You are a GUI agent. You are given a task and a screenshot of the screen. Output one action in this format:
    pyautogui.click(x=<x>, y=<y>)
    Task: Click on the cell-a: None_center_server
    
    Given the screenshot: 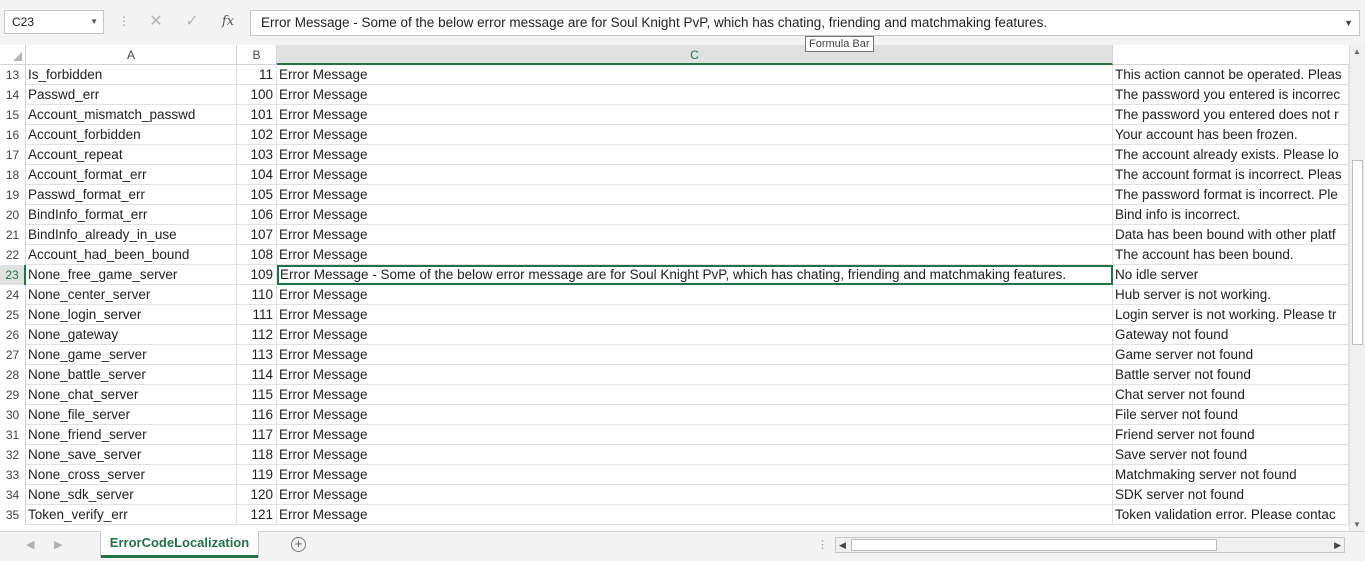 What is the action you would take?
    pyautogui.click(x=131, y=295)
    